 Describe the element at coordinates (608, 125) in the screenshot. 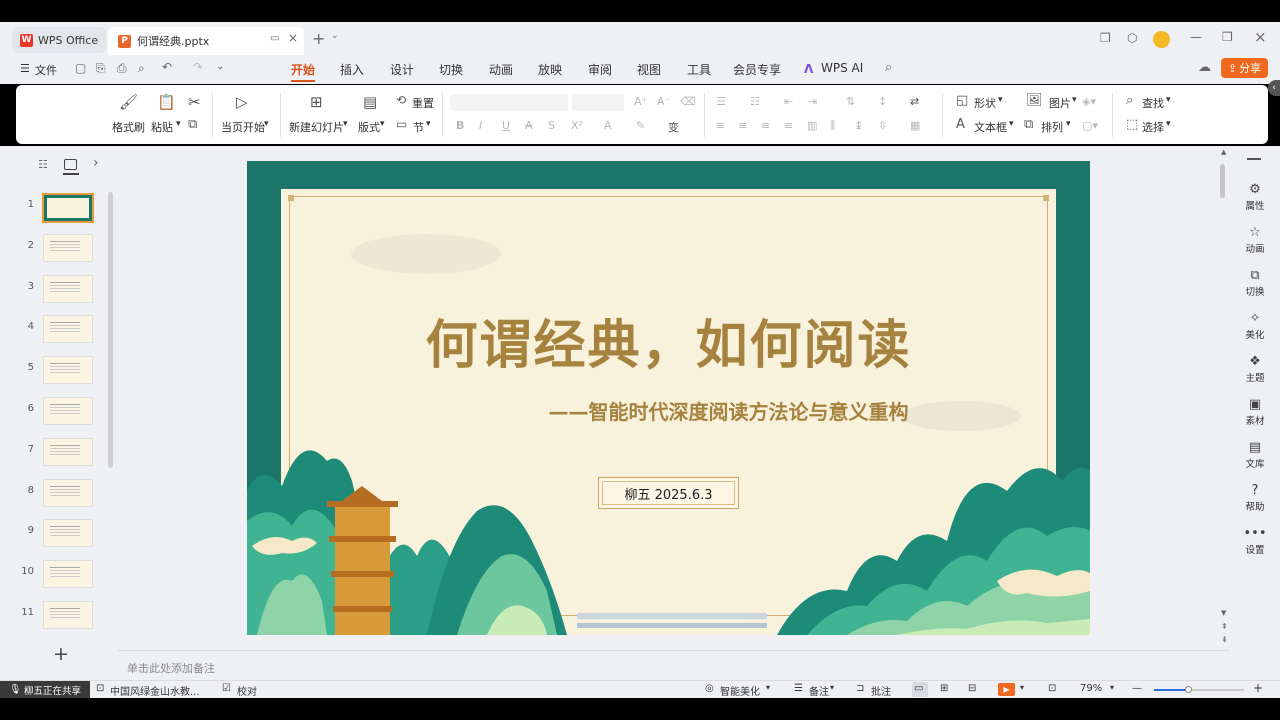

I see `font-color-icon: A` at that location.